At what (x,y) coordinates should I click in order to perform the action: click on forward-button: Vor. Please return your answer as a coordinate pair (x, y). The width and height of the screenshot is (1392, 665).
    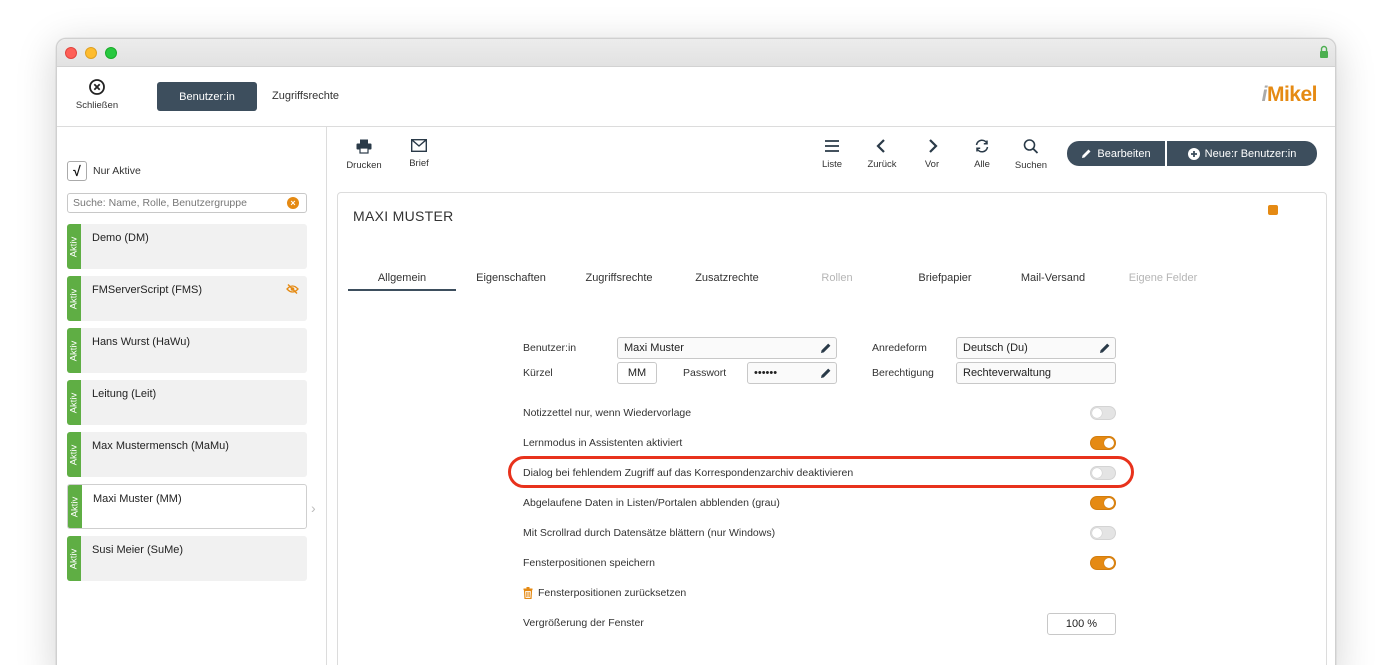
    Looking at the image, I should click on (932, 154).